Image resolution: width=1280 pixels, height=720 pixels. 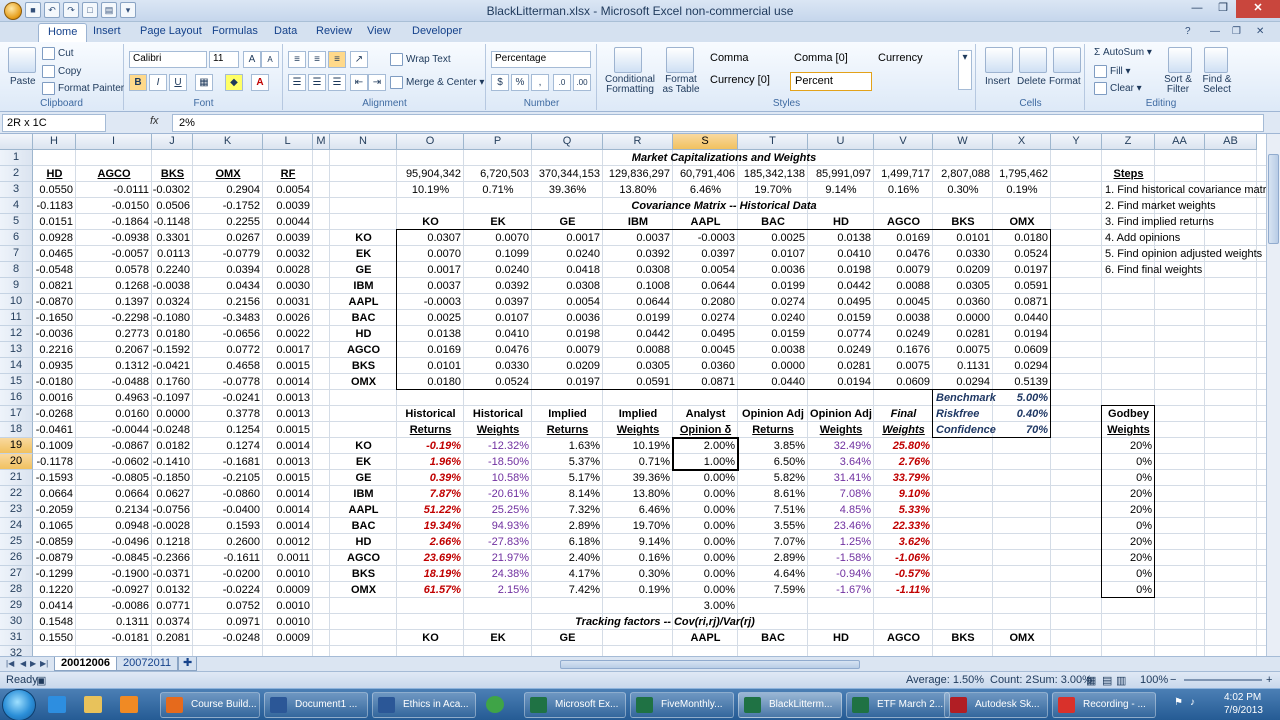 What do you see at coordinates (363, 366) in the screenshot?
I see `cov-row-ticker: BKS` at bounding box center [363, 366].